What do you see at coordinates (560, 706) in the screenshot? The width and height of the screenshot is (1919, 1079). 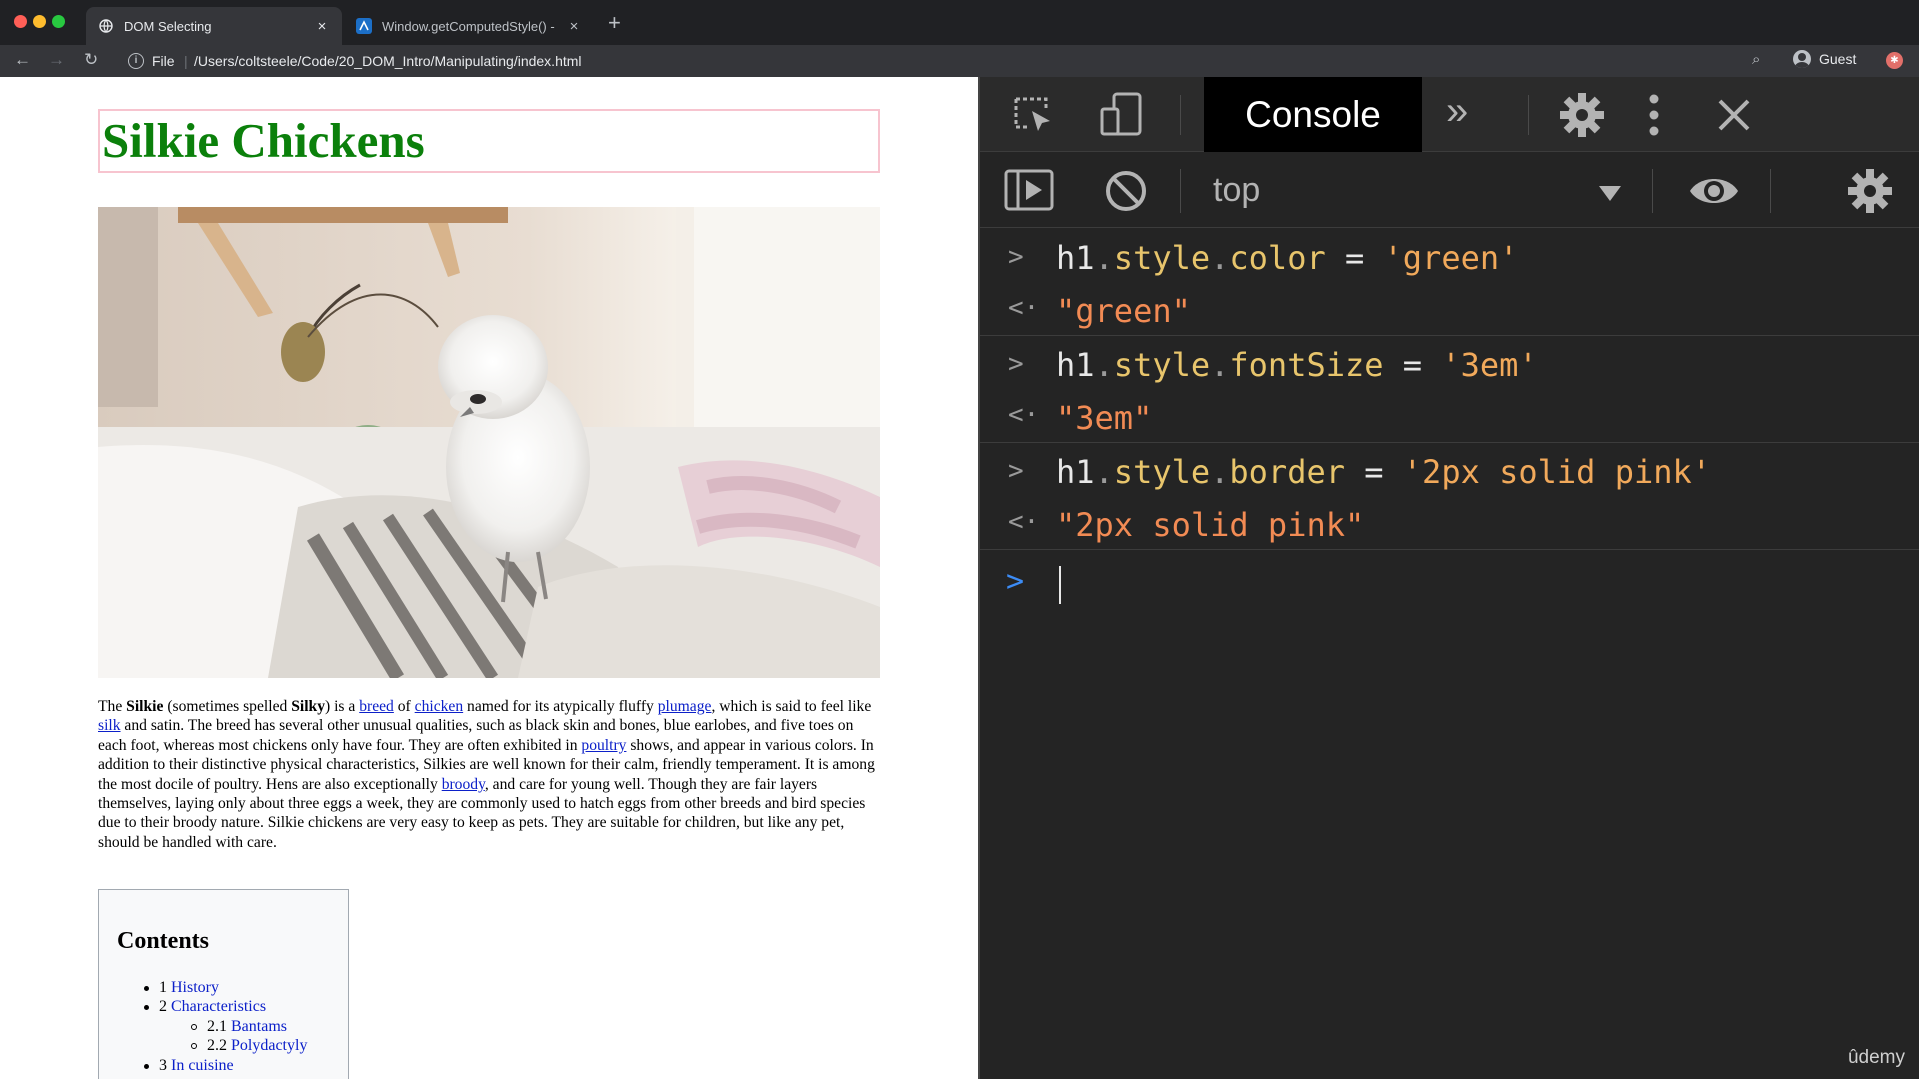 I see `article-text: named for its atypically fluffy` at bounding box center [560, 706].